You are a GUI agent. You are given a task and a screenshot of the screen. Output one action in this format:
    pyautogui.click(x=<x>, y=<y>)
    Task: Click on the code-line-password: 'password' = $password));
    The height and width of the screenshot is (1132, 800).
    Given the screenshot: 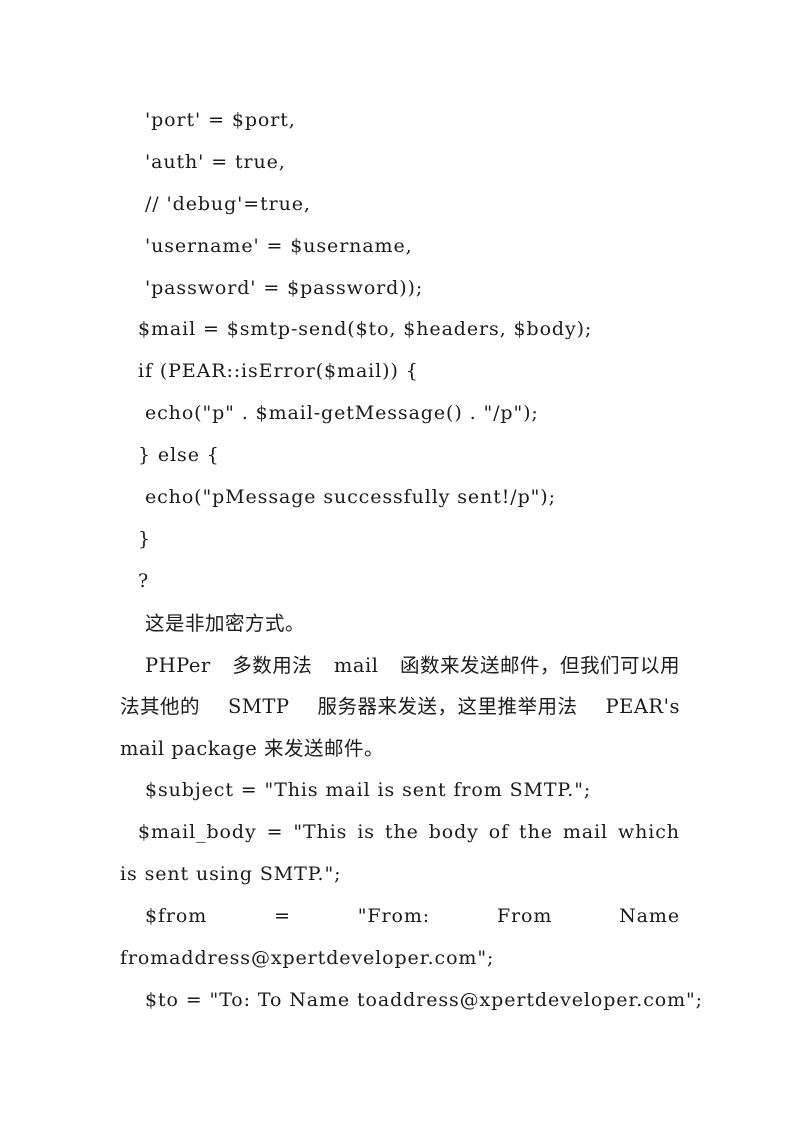 What is the action you would take?
    pyautogui.click(x=284, y=287)
    